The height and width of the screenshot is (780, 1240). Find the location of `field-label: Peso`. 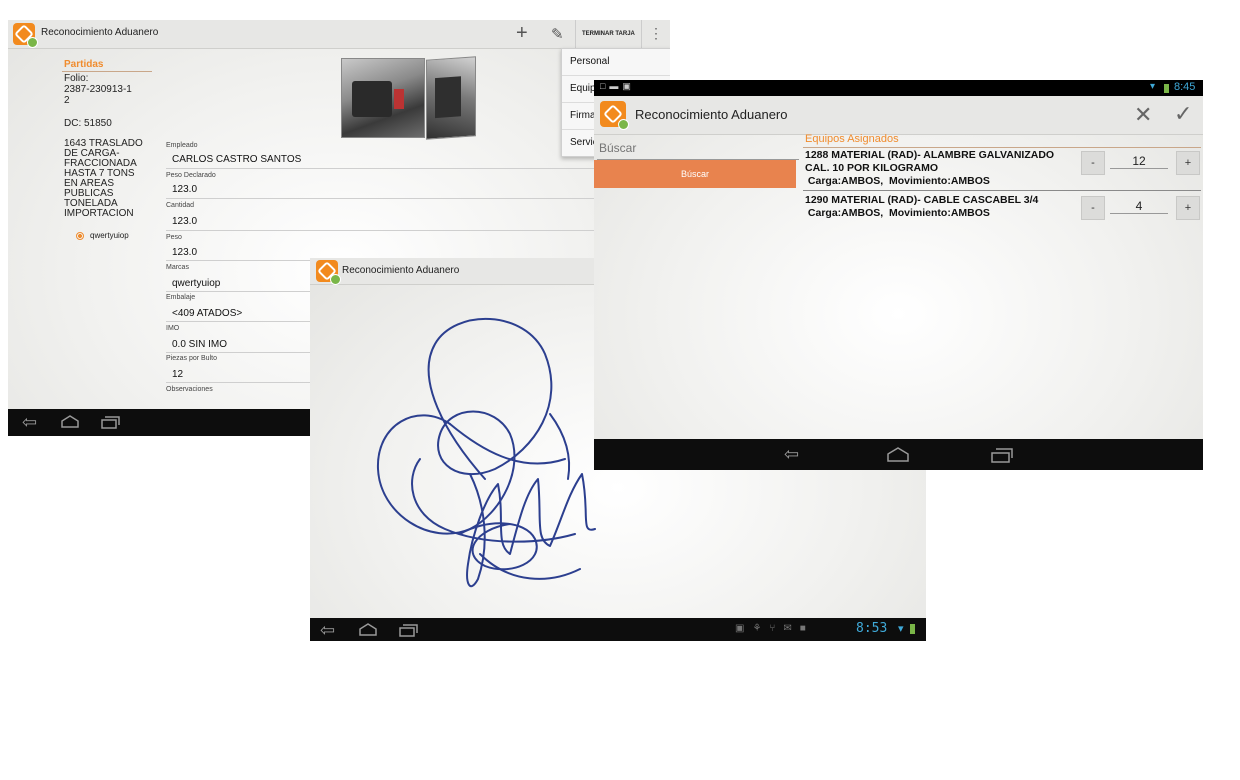

field-label: Peso is located at coordinates (174, 237).